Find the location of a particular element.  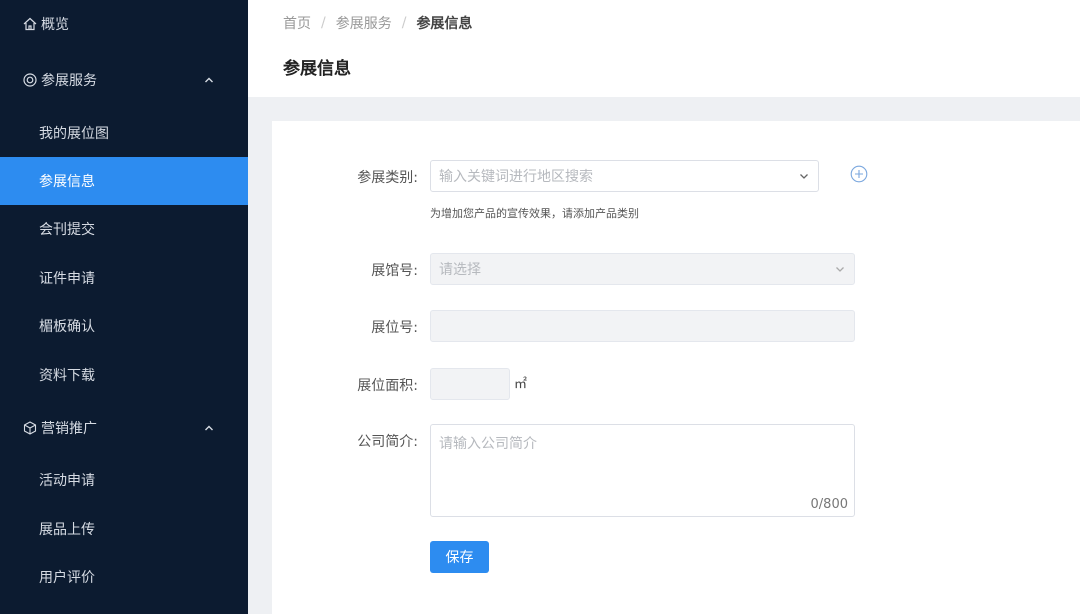

sidebar-item-label: 用户评价 is located at coordinates (67, 578).